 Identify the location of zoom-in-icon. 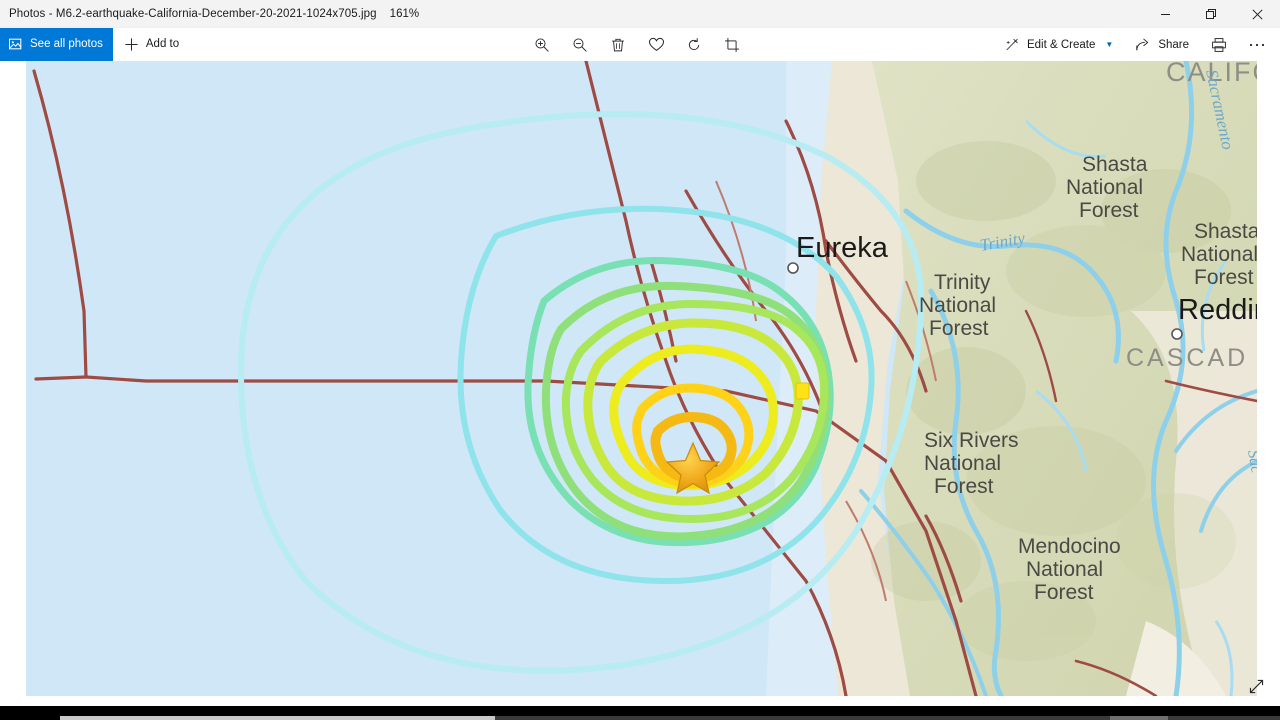
(542, 44).